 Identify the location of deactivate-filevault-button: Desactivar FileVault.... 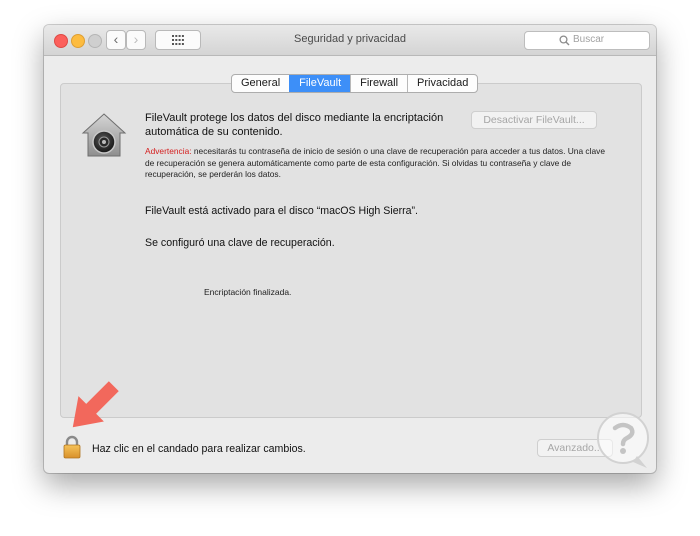
(534, 120).